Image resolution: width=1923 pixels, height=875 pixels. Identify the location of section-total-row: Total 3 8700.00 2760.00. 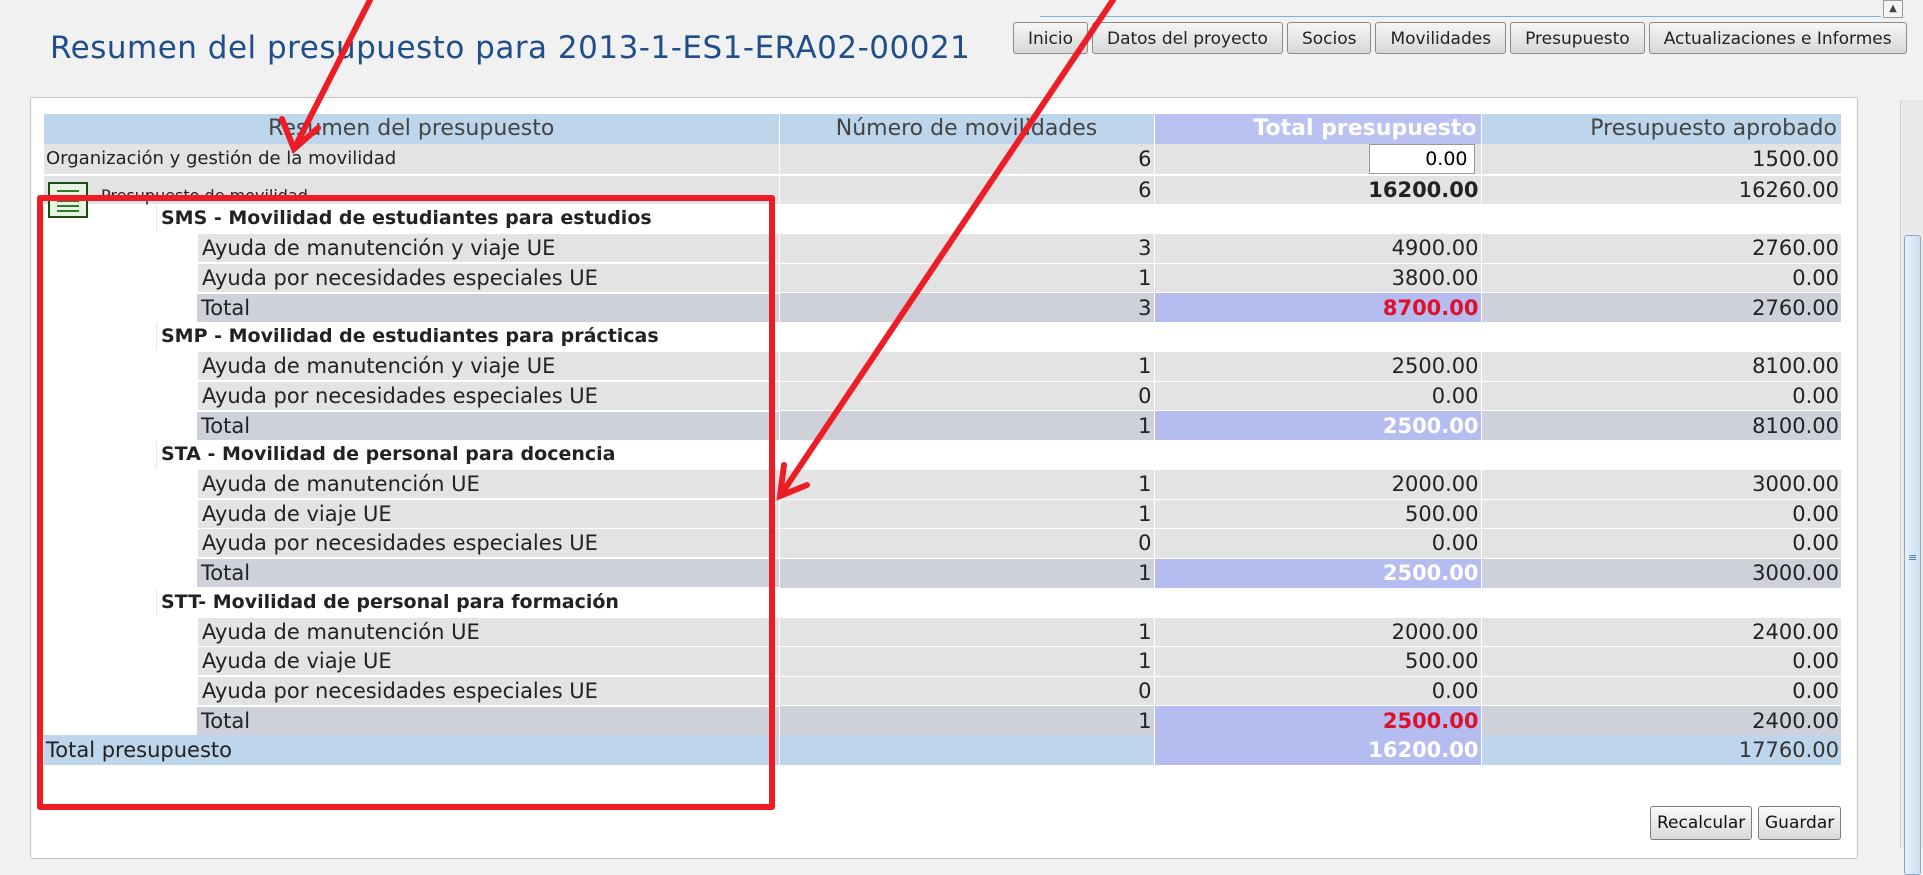
(942, 307).